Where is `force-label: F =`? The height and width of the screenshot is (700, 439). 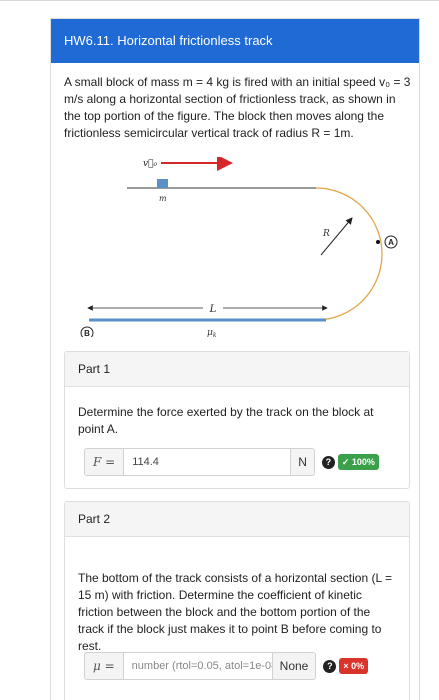
force-label: F = is located at coordinates (104, 462).